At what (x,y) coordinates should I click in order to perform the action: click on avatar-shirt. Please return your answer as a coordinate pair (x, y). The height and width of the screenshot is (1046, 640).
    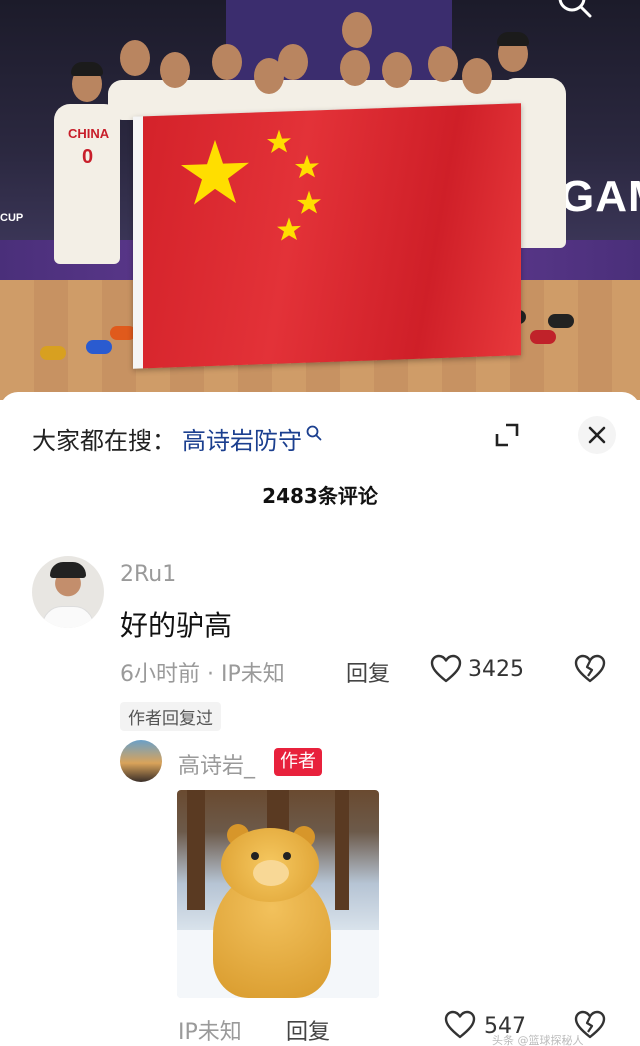
    Looking at the image, I should click on (68, 617).